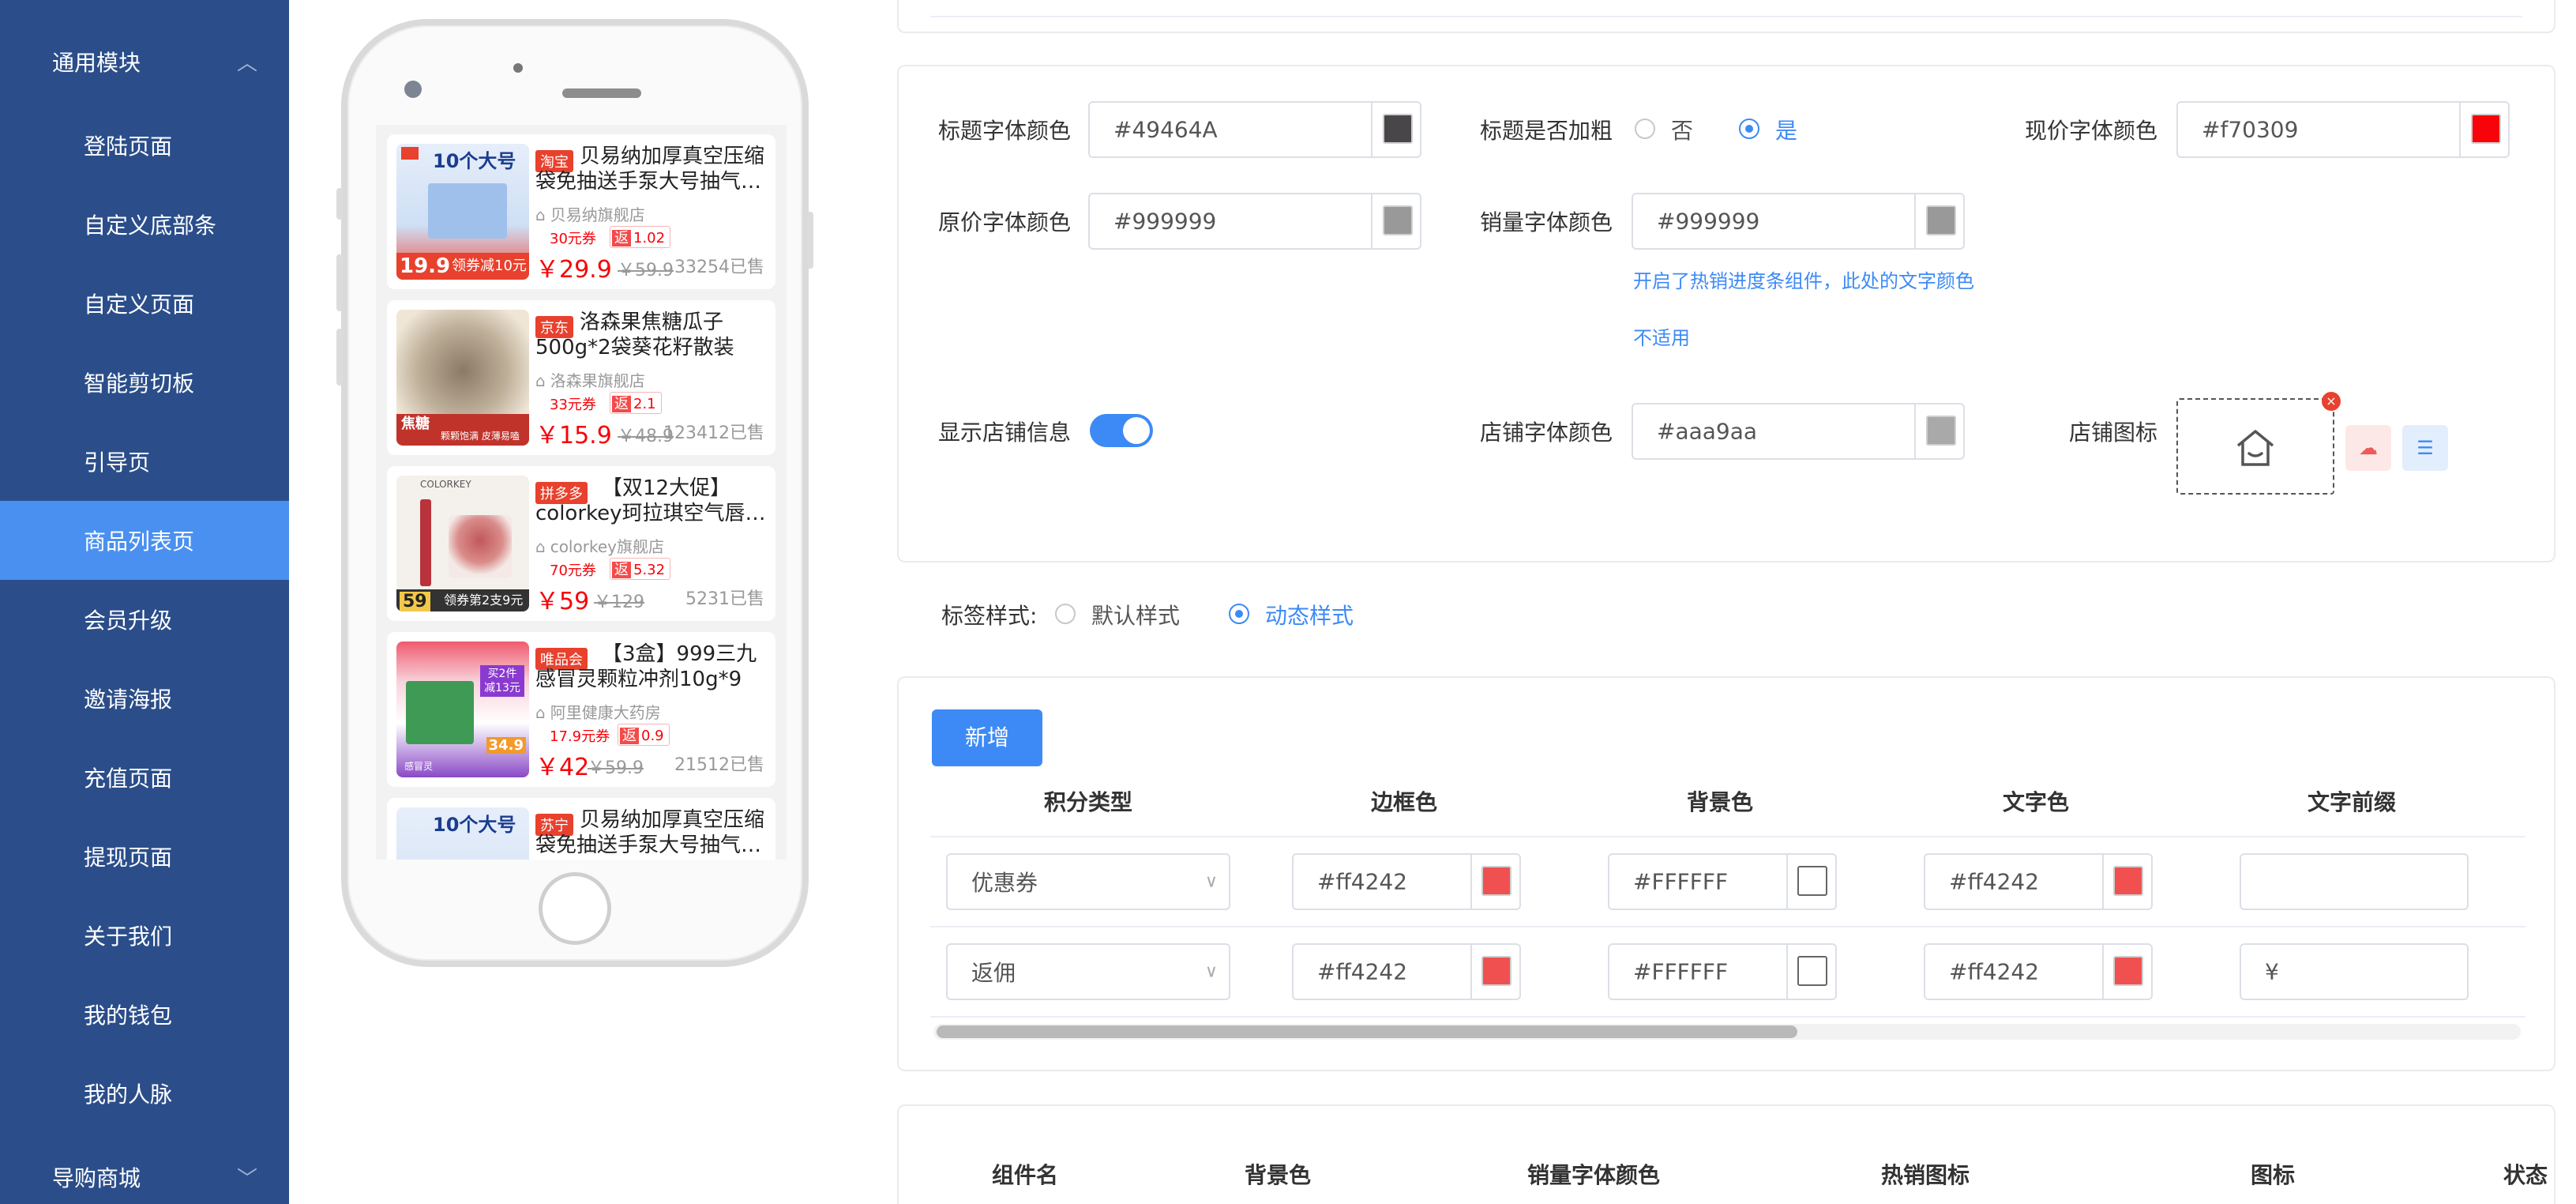  What do you see at coordinates (2250, 129) in the screenshot?
I see `price-color-value: #f70309` at bounding box center [2250, 129].